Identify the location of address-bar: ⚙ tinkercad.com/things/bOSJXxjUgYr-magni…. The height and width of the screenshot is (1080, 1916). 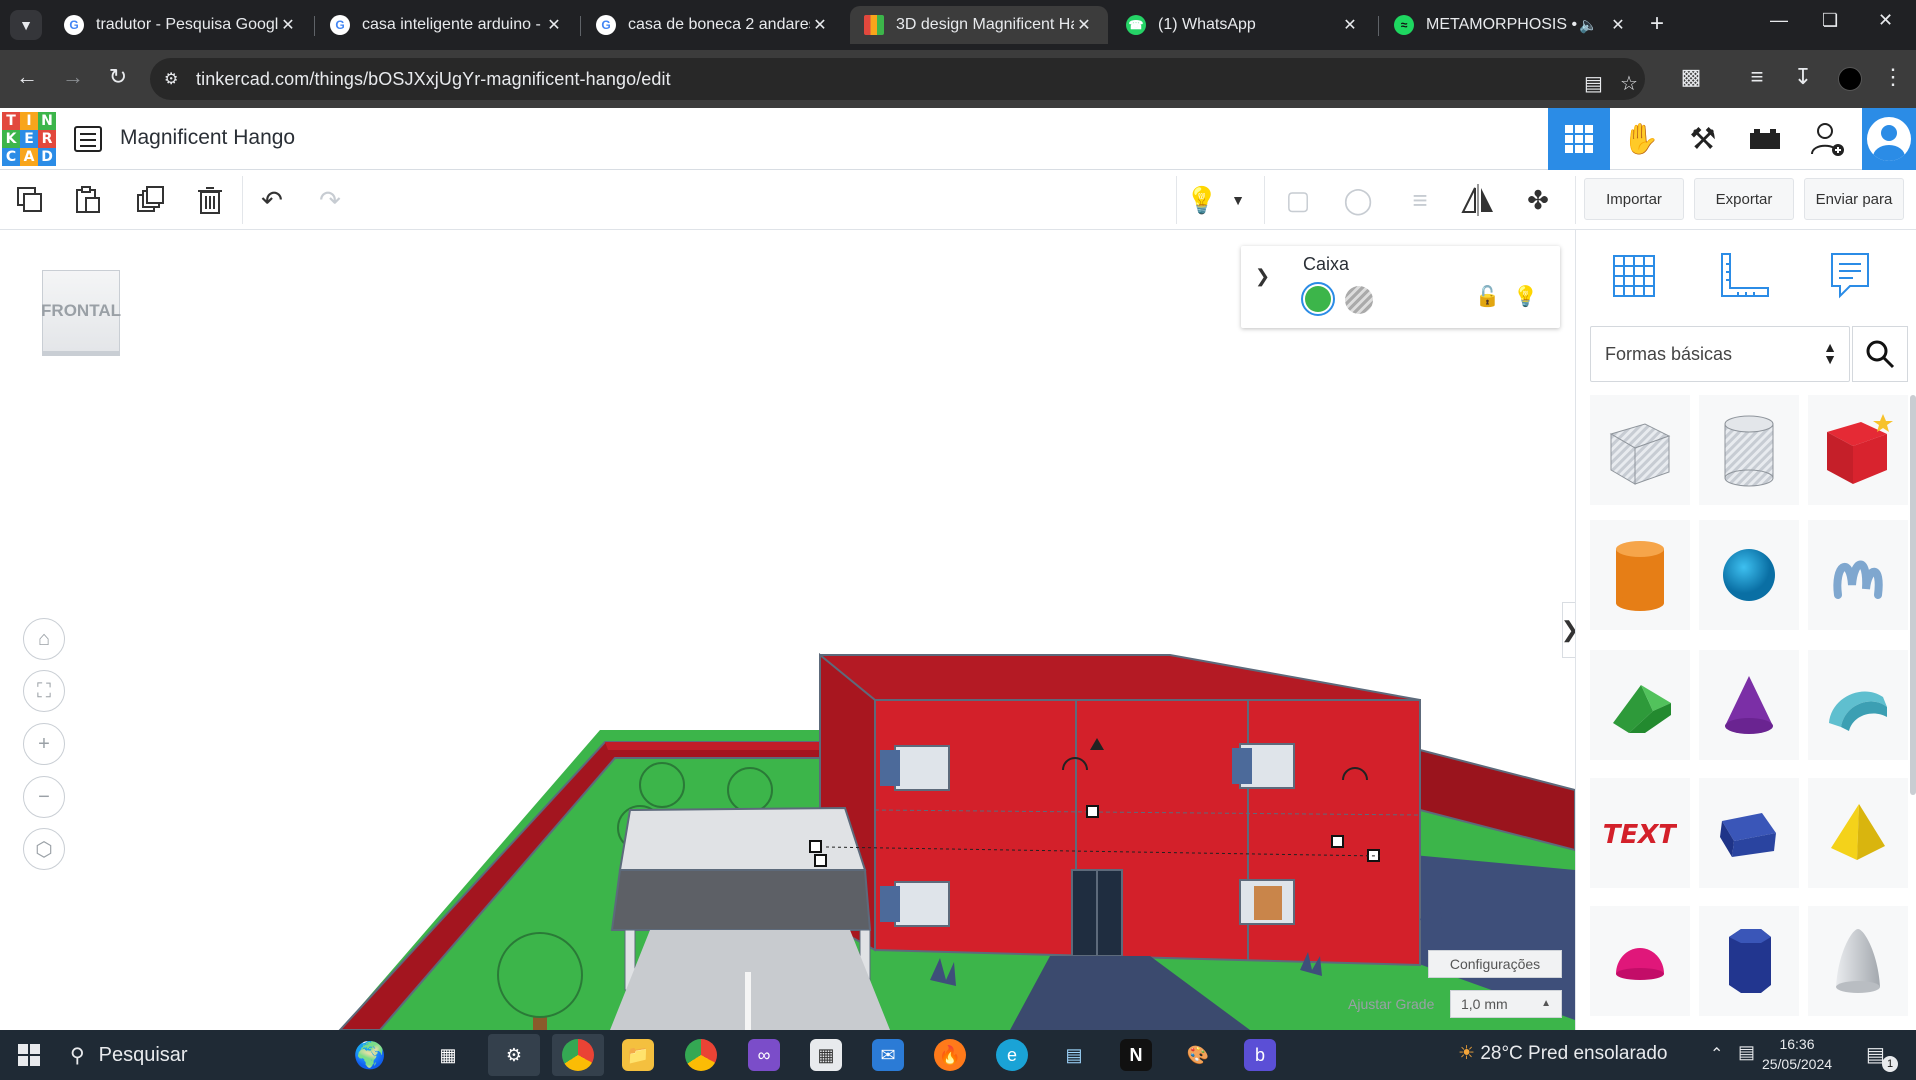
(897, 79).